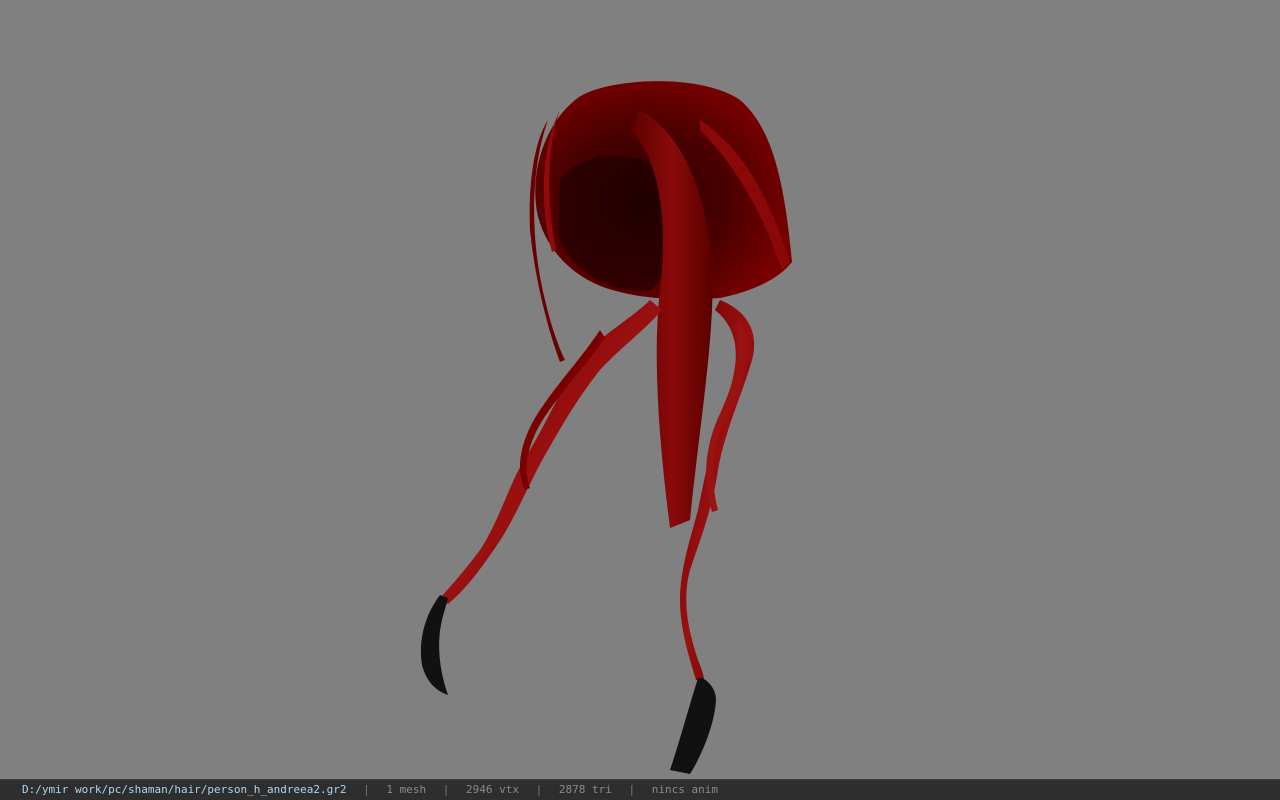  I want to click on right-braid-tip, so click(693, 726).